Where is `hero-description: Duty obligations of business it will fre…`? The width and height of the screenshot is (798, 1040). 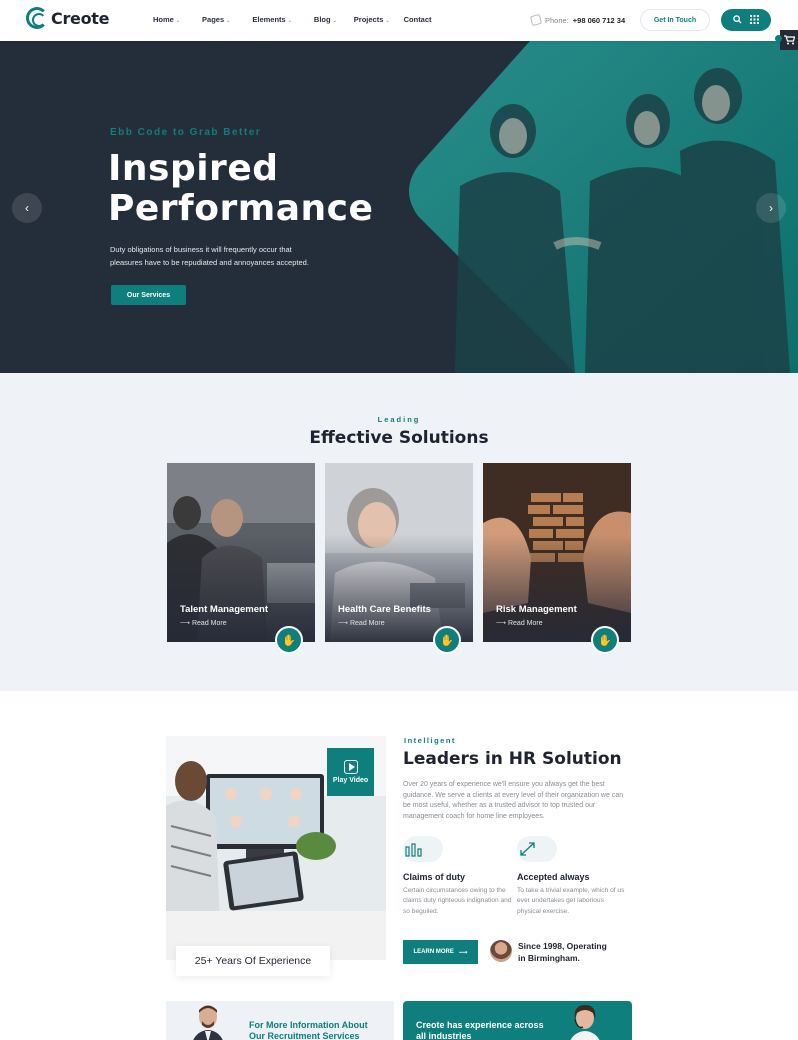 hero-description: Duty obligations of business it will fre… is located at coordinates (215, 256).